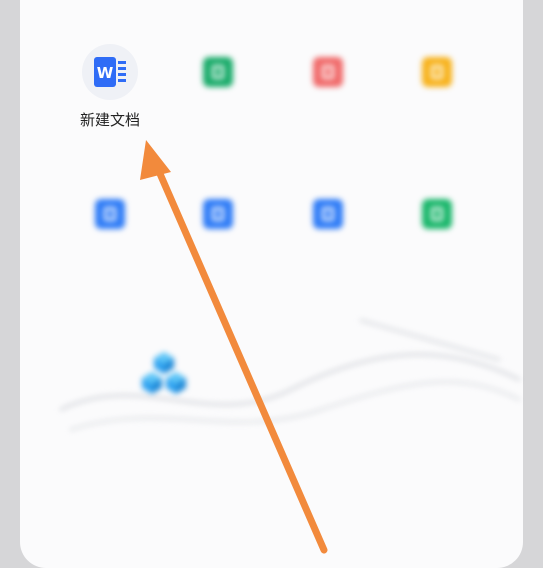 This screenshot has width=543, height=568. What do you see at coordinates (437, 120) in the screenshot?
I see `form-label` at bounding box center [437, 120].